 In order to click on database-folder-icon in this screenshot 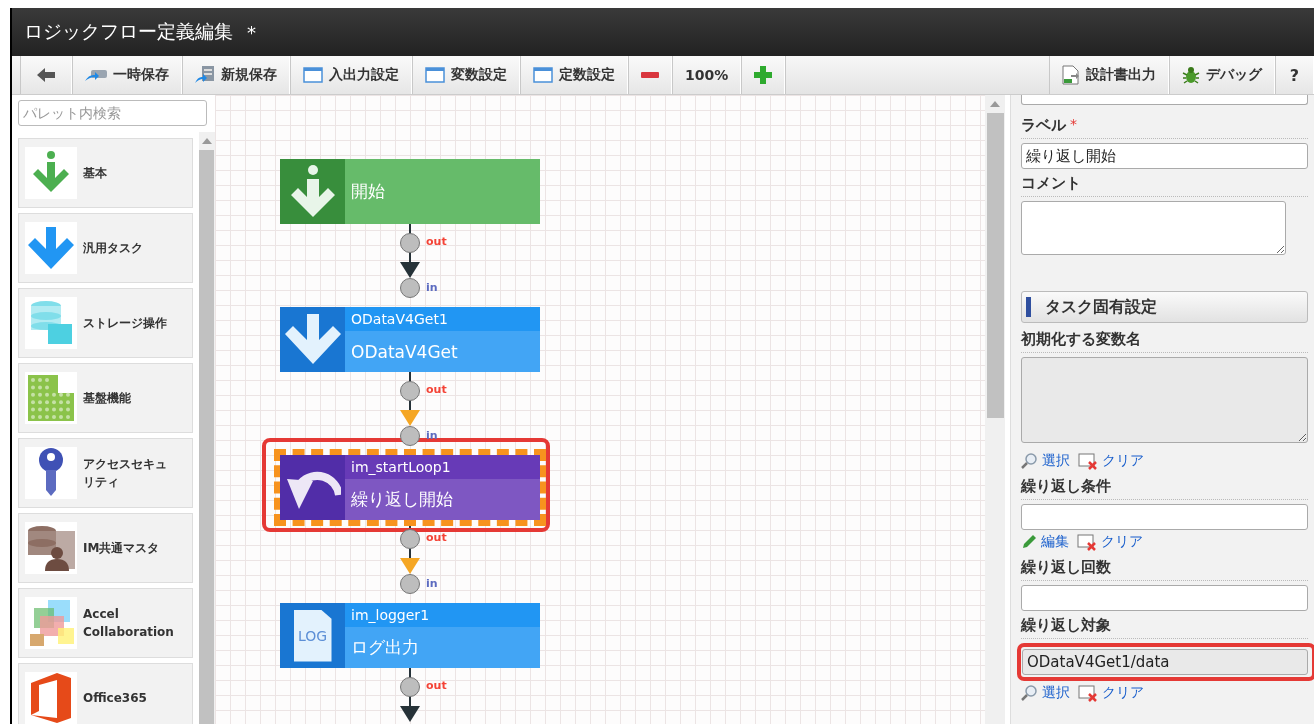, I will do `click(51, 323)`.